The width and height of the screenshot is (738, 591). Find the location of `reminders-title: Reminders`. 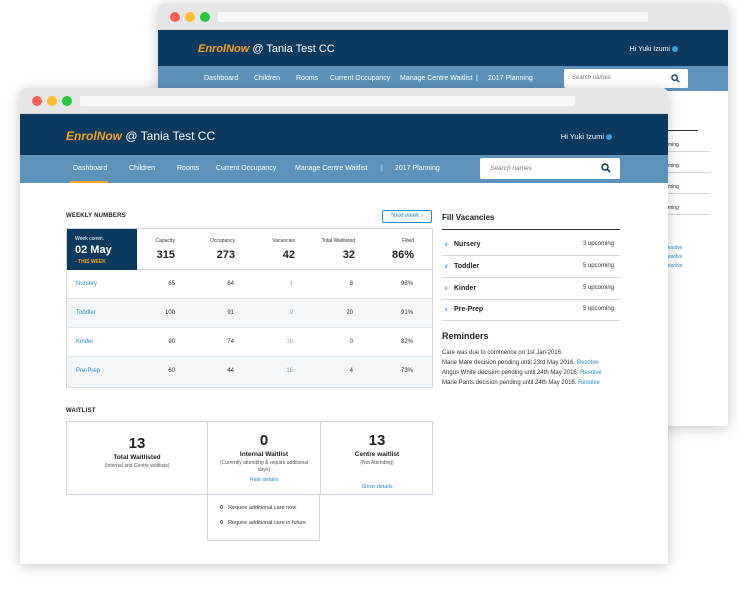

reminders-title: Reminders is located at coordinates (465, 336).